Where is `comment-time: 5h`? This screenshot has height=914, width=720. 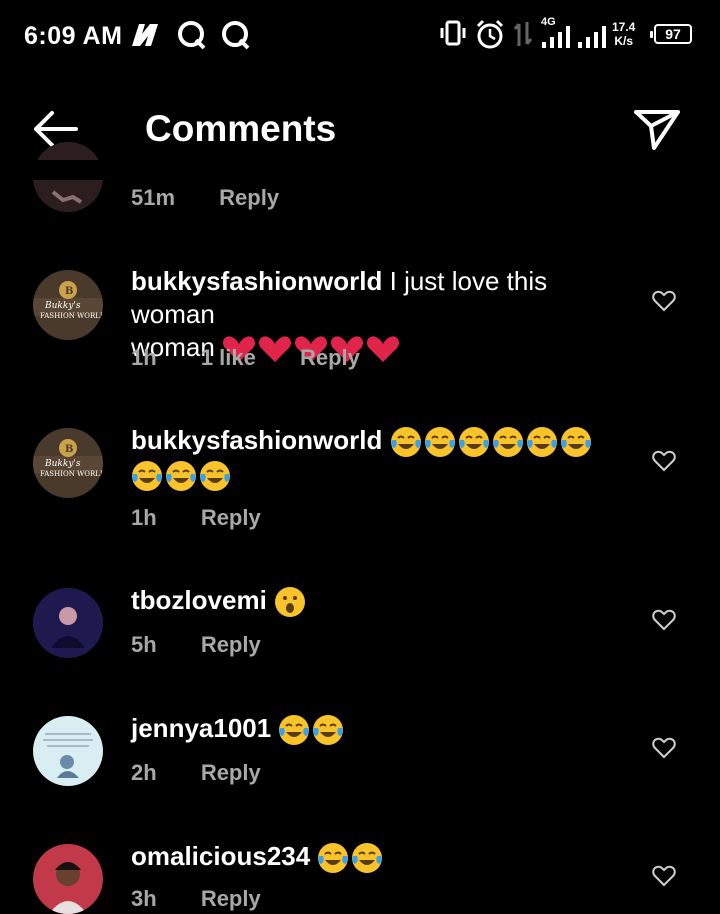 comment-time: 5h is located at coordinates (144, 644).